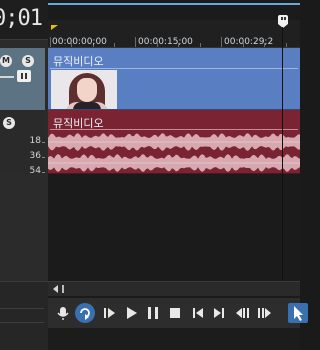  What do you see at coordinates (78, 61) in the screenshot?
I see `video-clip-title: 뮤직비디오` at bounding box center [78, 61].